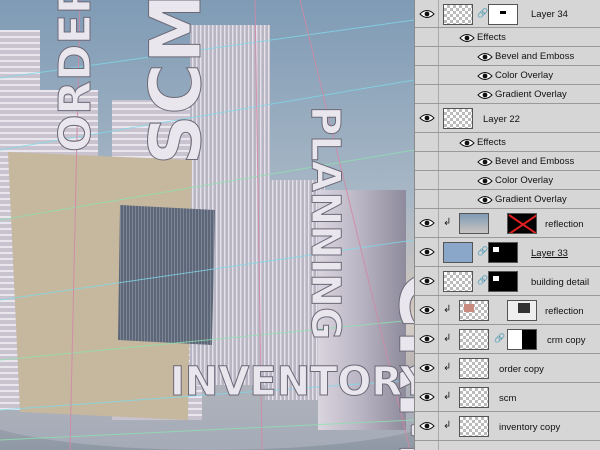 The width and height of the screenshot is (600, 450). Describe the element at coordinates (549, 14) in the screenshot. I see `layer-name: Layer 34` at that location.